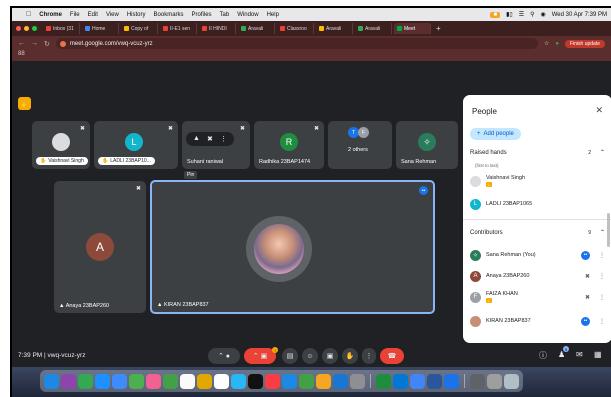 The image size is (611, 397). Describe the element at coordinates (557, 44) in the screenshot. I see `profile-icon: ●` at that location.